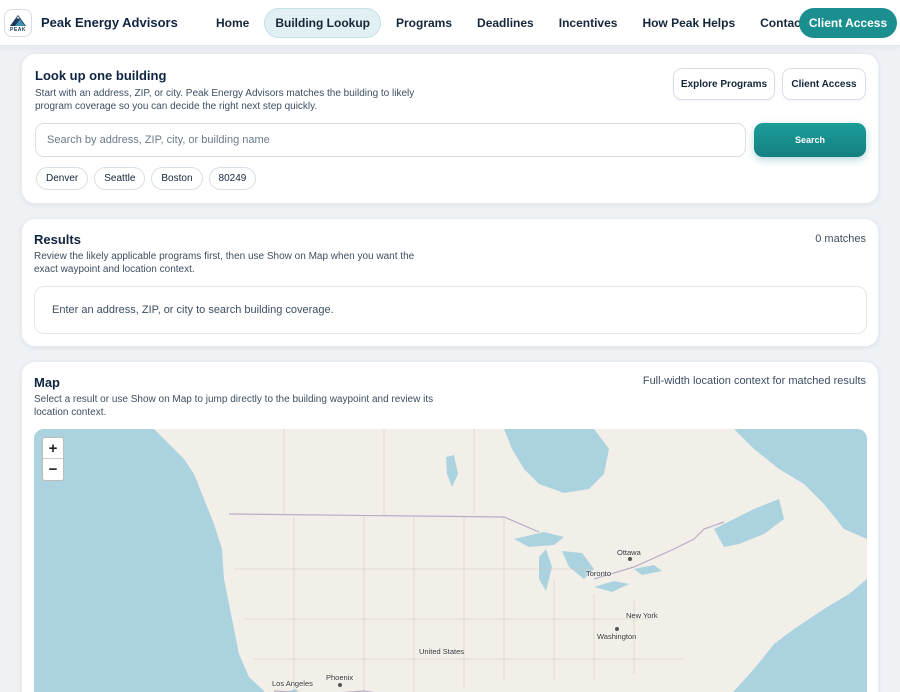  Describe the element at coordinates (505, 23) in the screenshot. I see `nav-deadlines: Deadlines` at that location.